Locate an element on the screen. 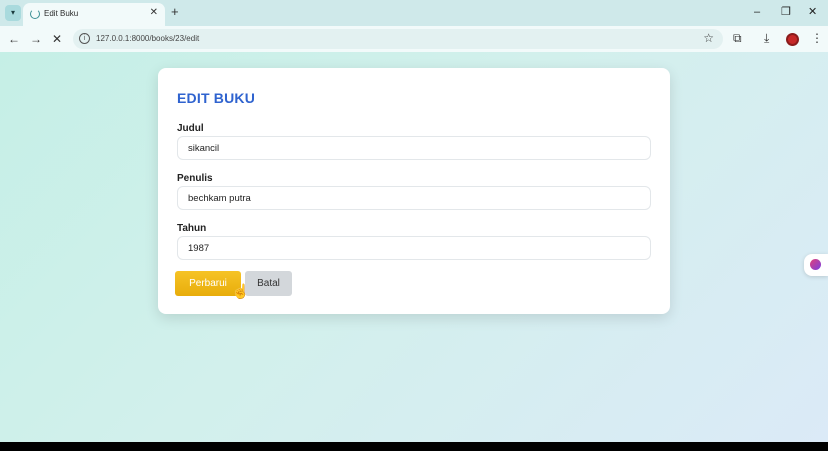 The width and height of the screenshot is (828, 451). address-bar: i 127.0.0.1:8000/books/23/edit ☆ is located at coordinates (398, 39).